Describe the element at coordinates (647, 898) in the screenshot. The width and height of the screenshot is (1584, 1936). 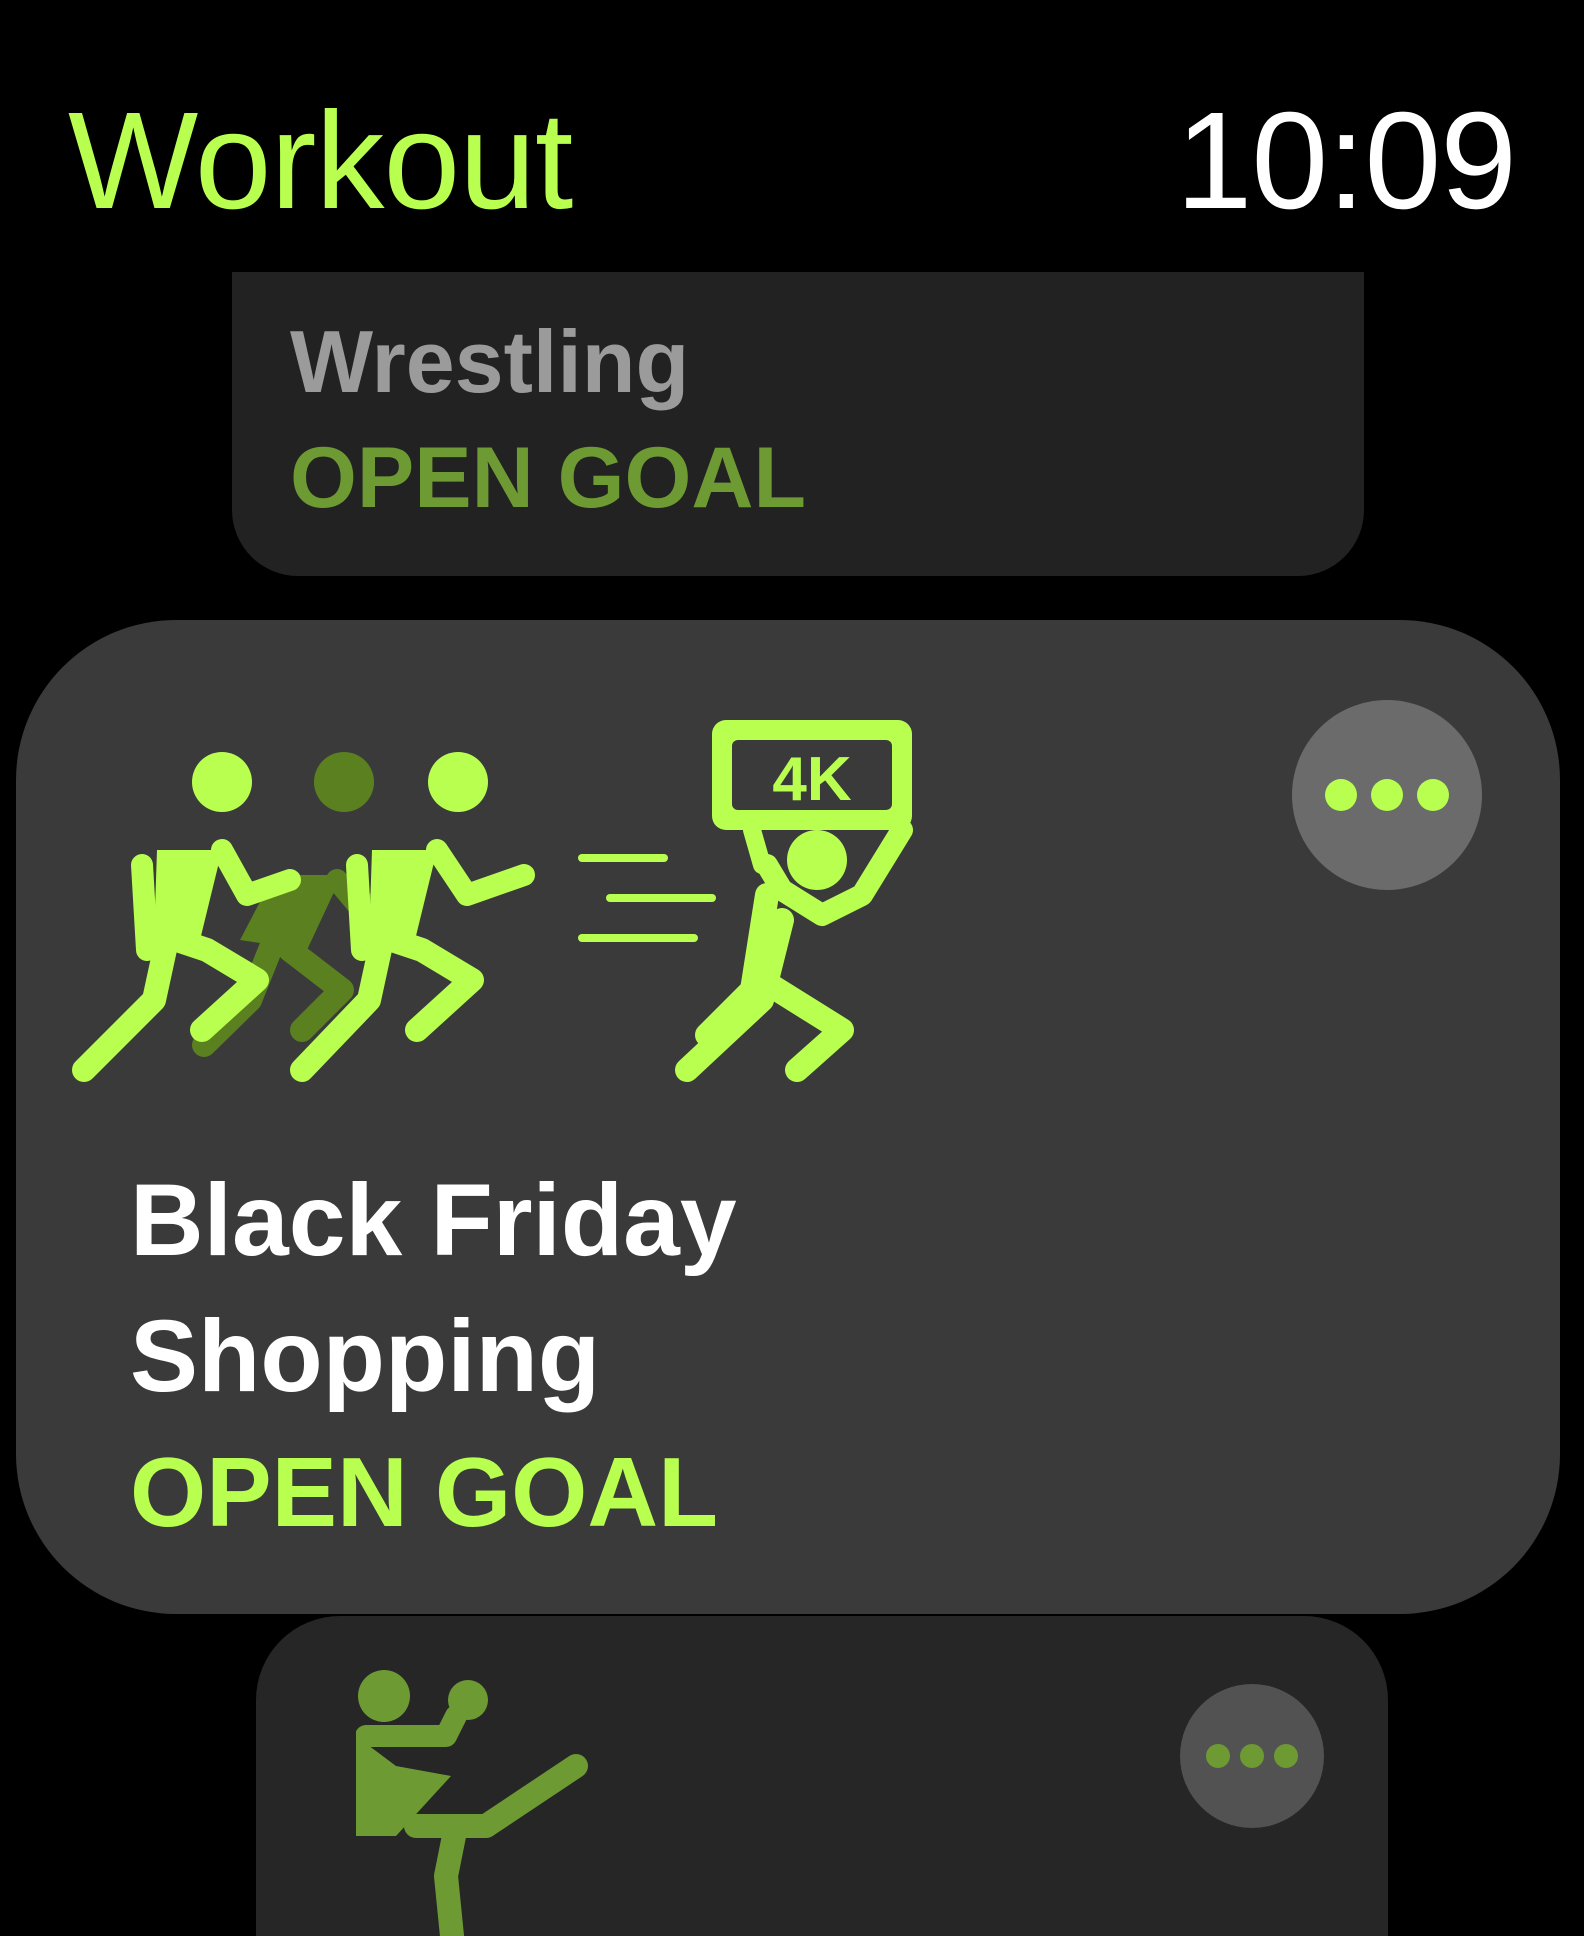
I see `speed-lines` at that location.